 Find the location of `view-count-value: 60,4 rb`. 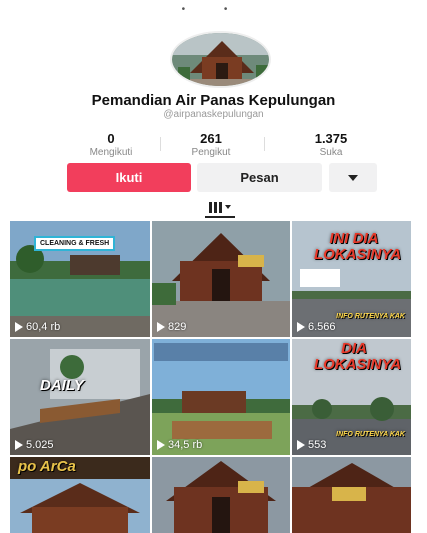

view-count-value: 60,4 rb is located at coordinates (43, 327).